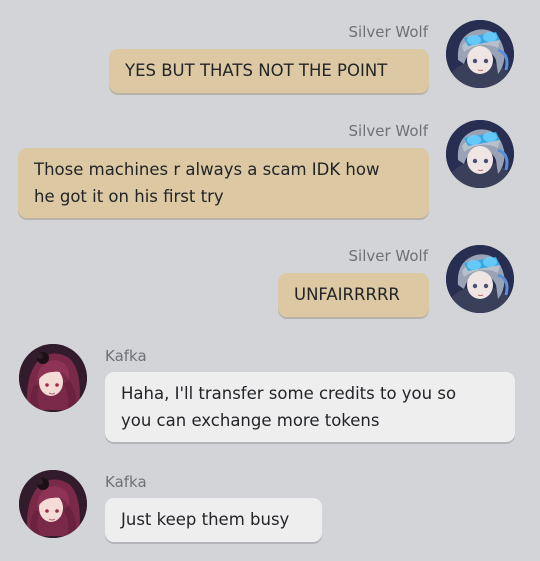 Image resolution: width=540 pixels, height=561 pixels. Describe the element at coordinates (205, 519) in the screenshot. I see `message-text: Just keep them busy` at that location.